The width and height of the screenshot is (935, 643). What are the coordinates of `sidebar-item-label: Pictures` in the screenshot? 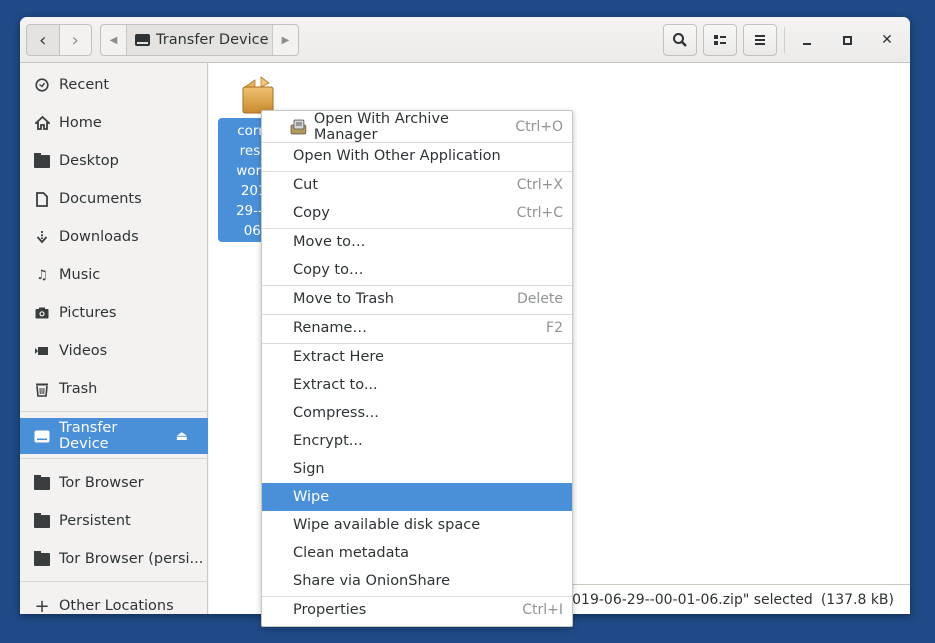 It's located at (88, 313).